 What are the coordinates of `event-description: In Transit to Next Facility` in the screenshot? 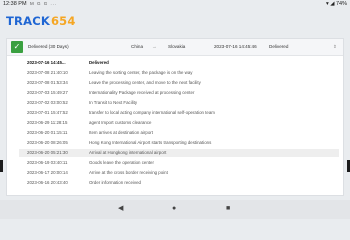 It's located at (113, 102).